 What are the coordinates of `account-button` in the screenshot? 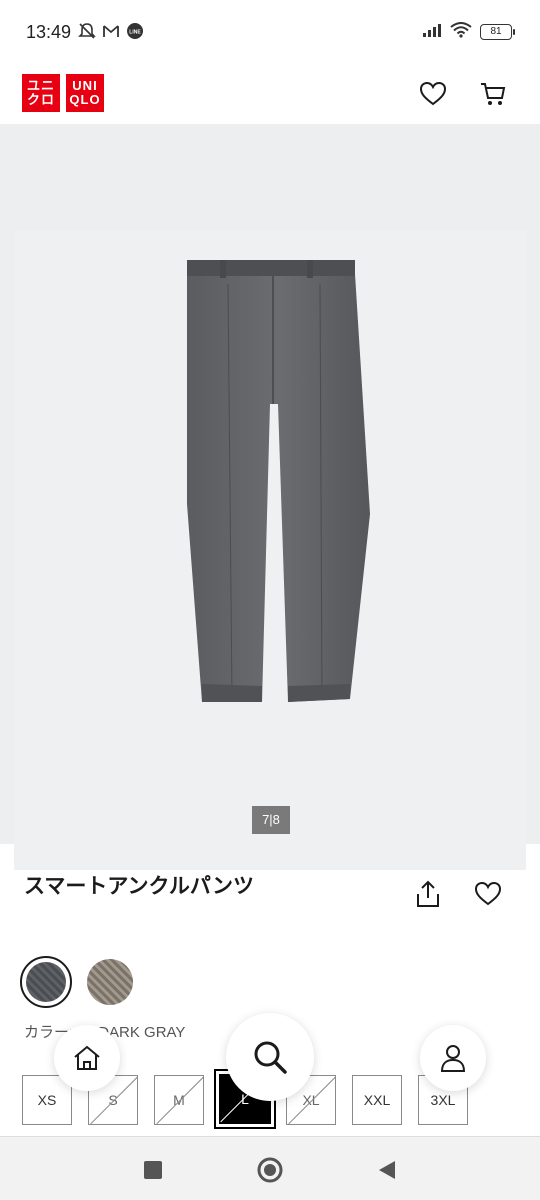 It's located at (453, 1058).